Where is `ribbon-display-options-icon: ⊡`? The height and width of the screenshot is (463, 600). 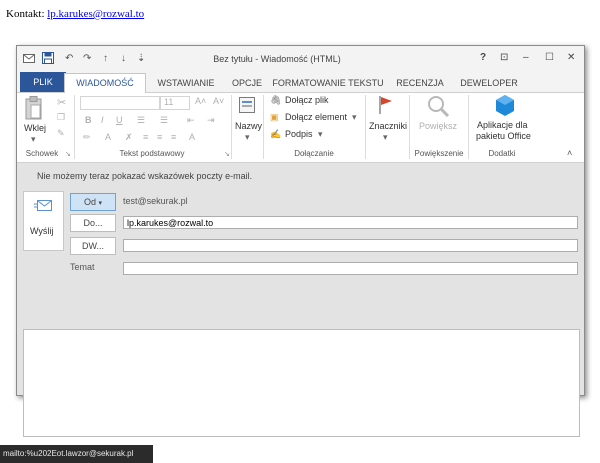 ribbon-display-options-icon: ⊡ is located at coordinates (504, 57).